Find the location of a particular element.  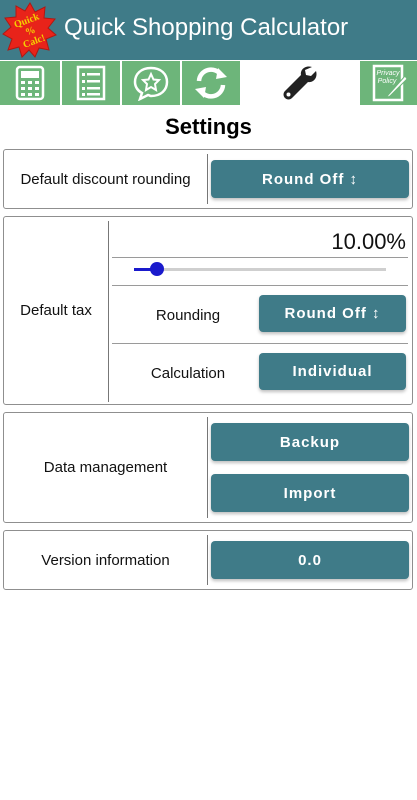

svg-text: Policy is located at coordinates (386, 81).